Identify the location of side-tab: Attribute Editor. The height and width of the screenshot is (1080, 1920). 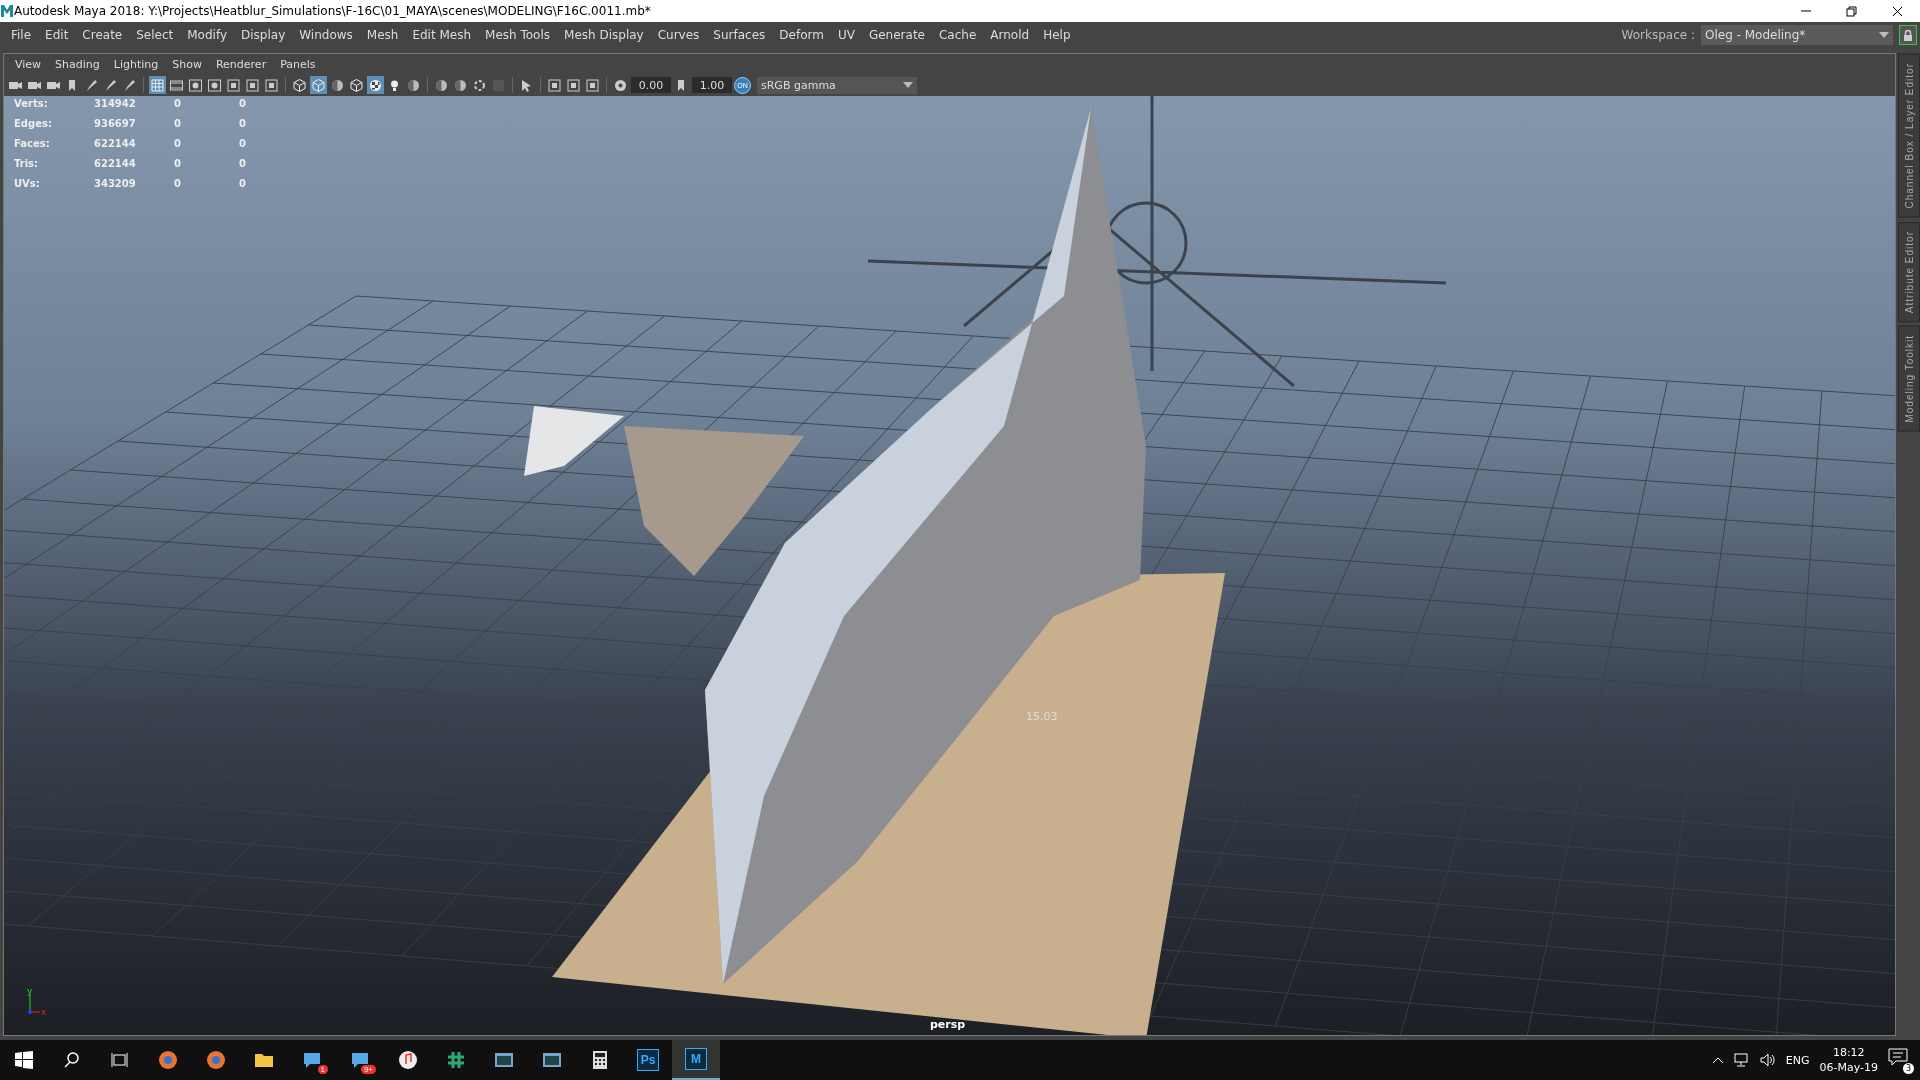
(1909, 271).